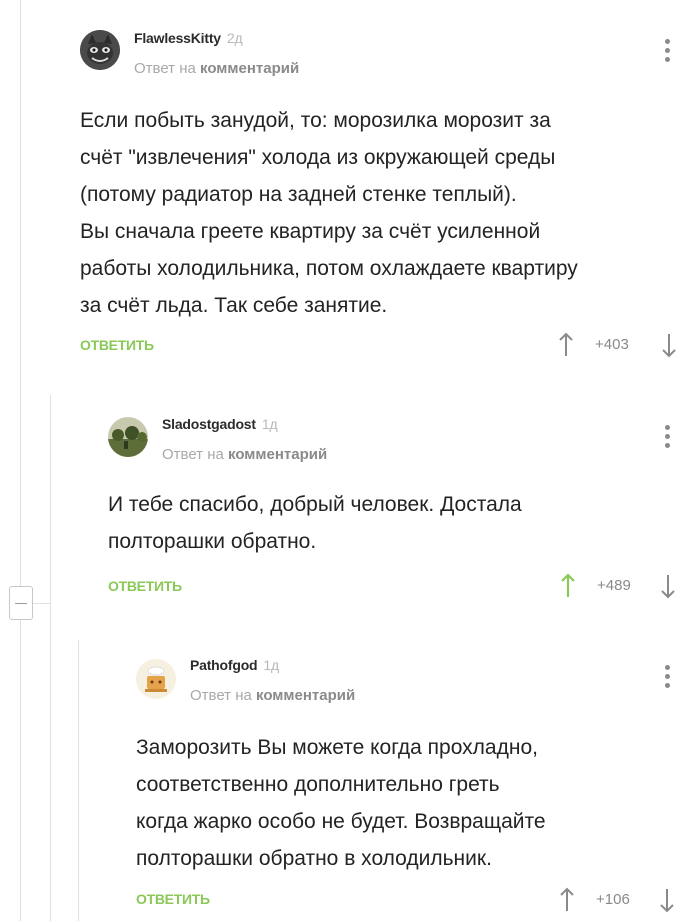  I want to click on cartoon-avatar, so click(156, 679).